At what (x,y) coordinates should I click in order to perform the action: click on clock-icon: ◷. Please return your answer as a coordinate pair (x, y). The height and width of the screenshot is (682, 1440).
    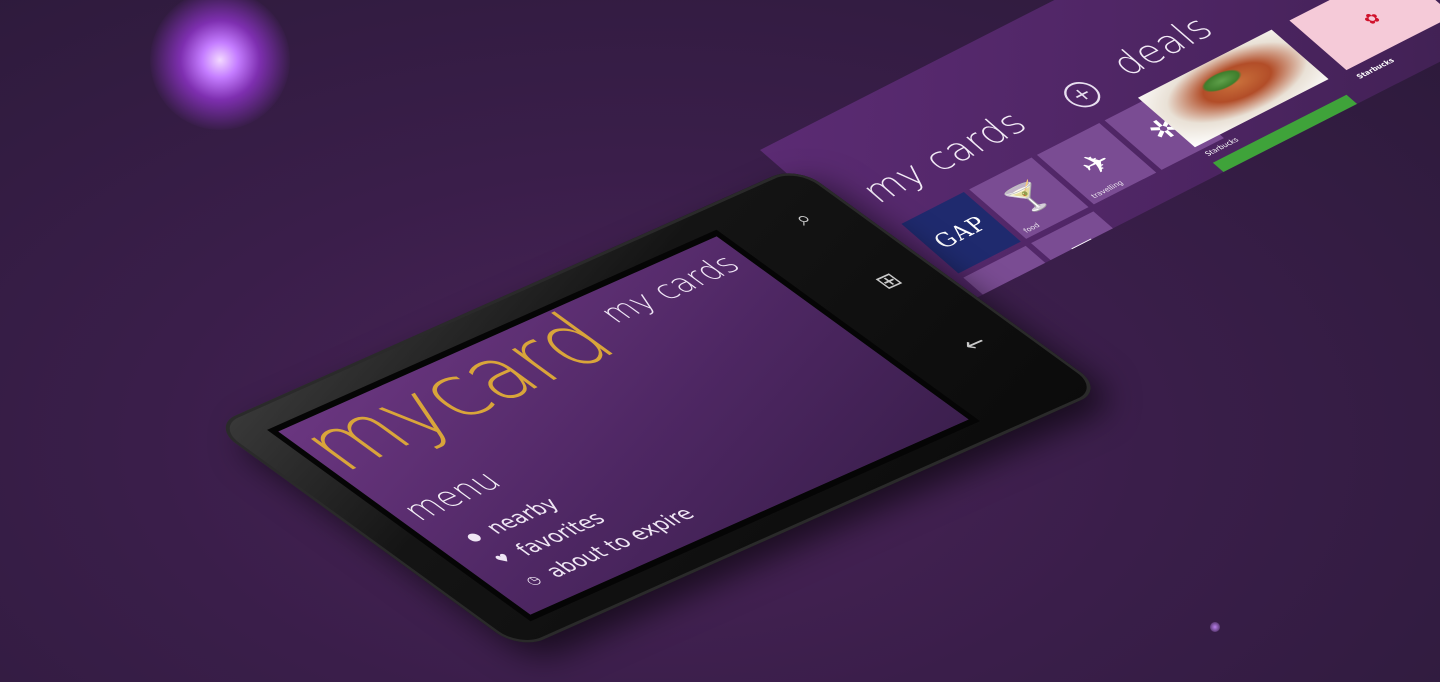
    Looking at the image, I should click on (533, 580).